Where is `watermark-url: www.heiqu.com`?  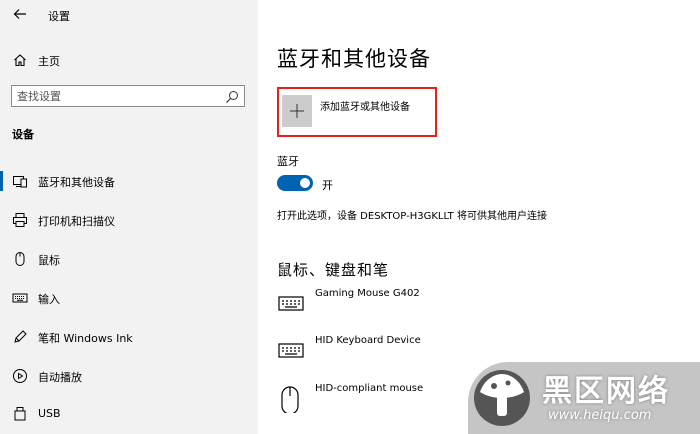
watermark-url: www.heiqu.com is located at coordinates (600, 415).